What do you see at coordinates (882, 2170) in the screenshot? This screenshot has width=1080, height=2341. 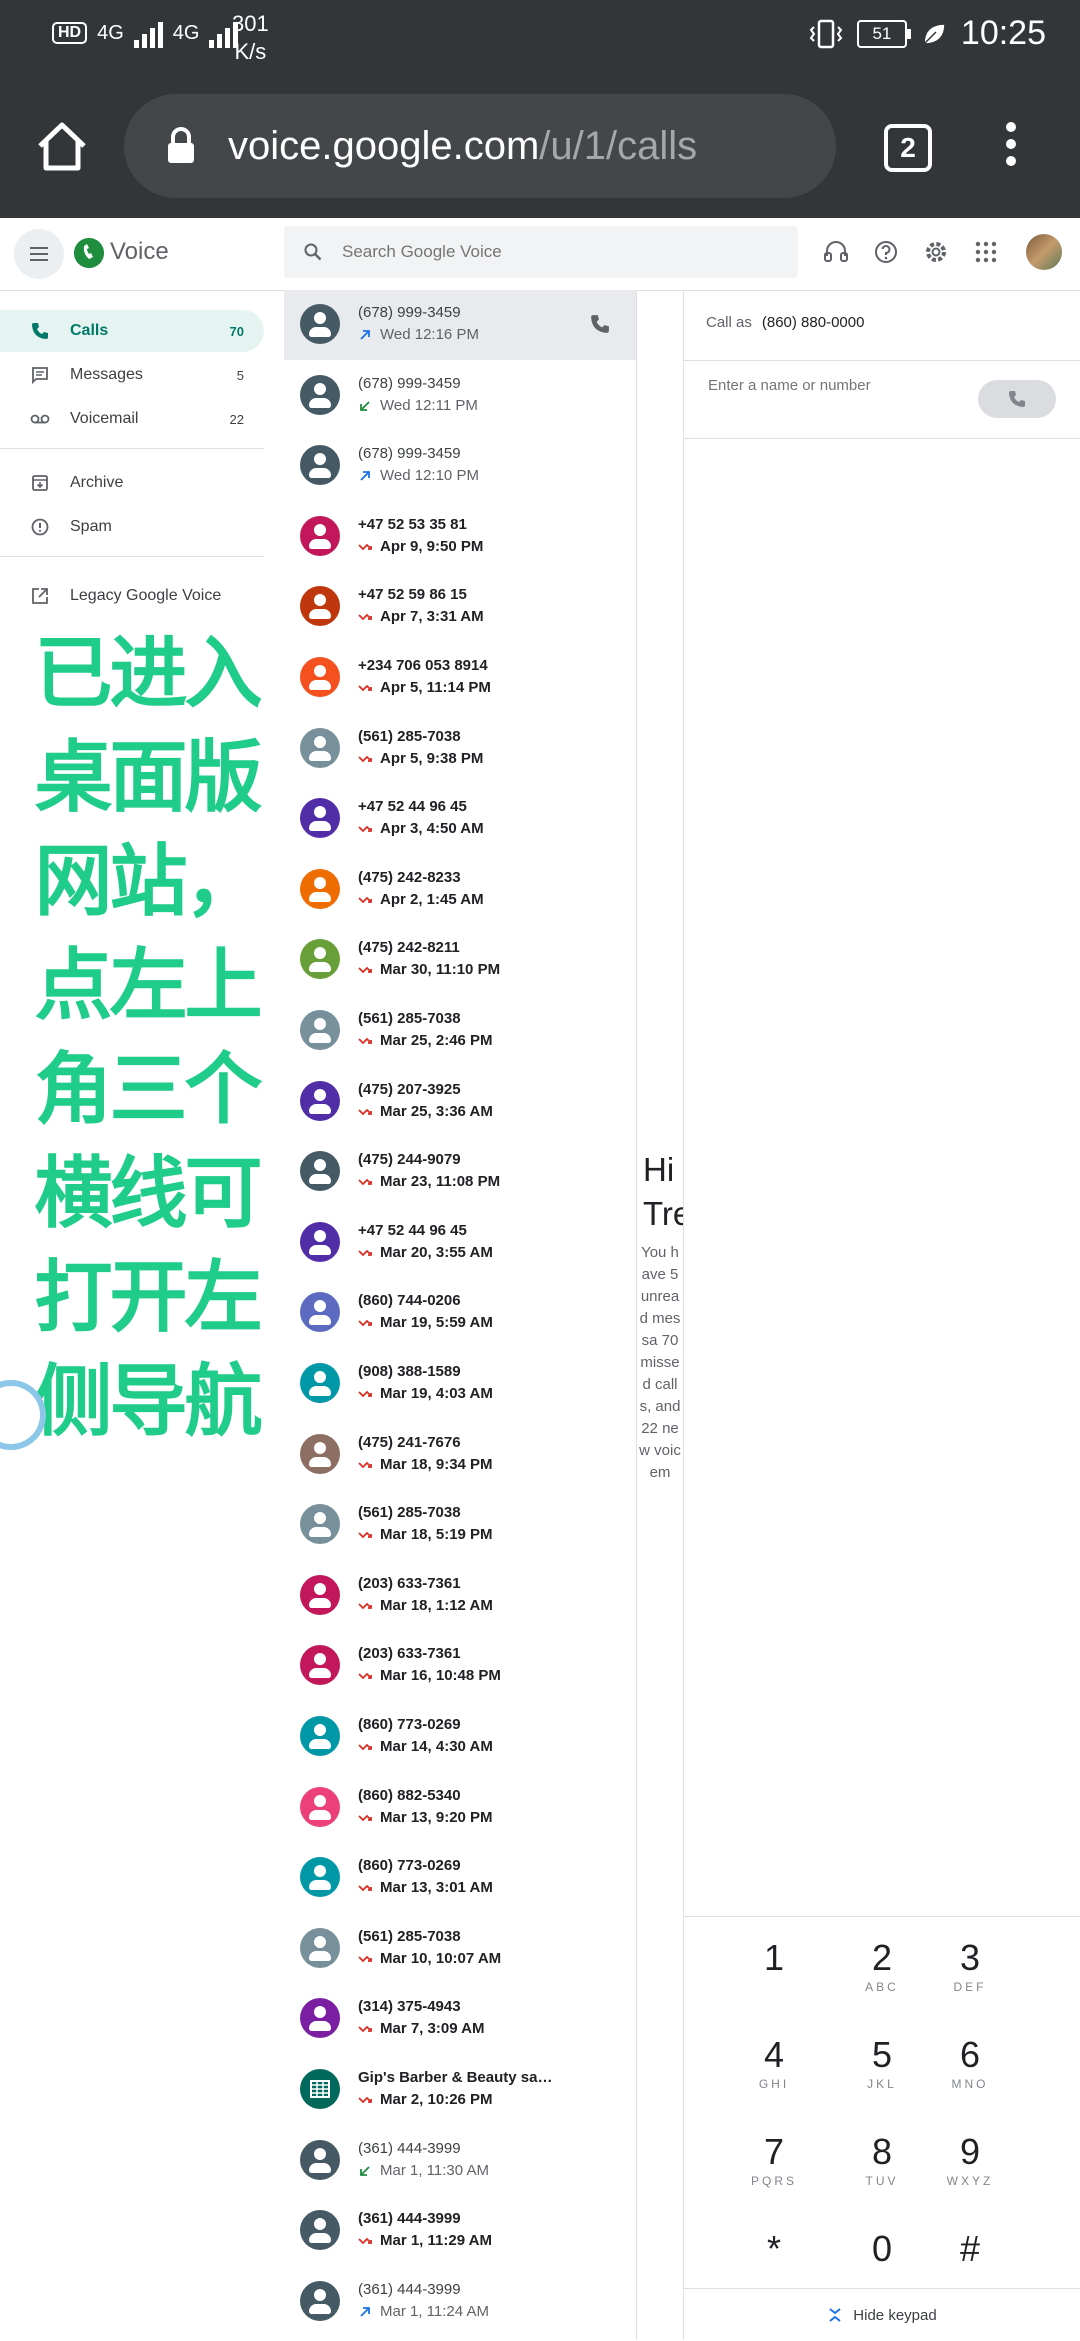 I see `dial-key: 8 TUV` at bounding box center [882, 2170].